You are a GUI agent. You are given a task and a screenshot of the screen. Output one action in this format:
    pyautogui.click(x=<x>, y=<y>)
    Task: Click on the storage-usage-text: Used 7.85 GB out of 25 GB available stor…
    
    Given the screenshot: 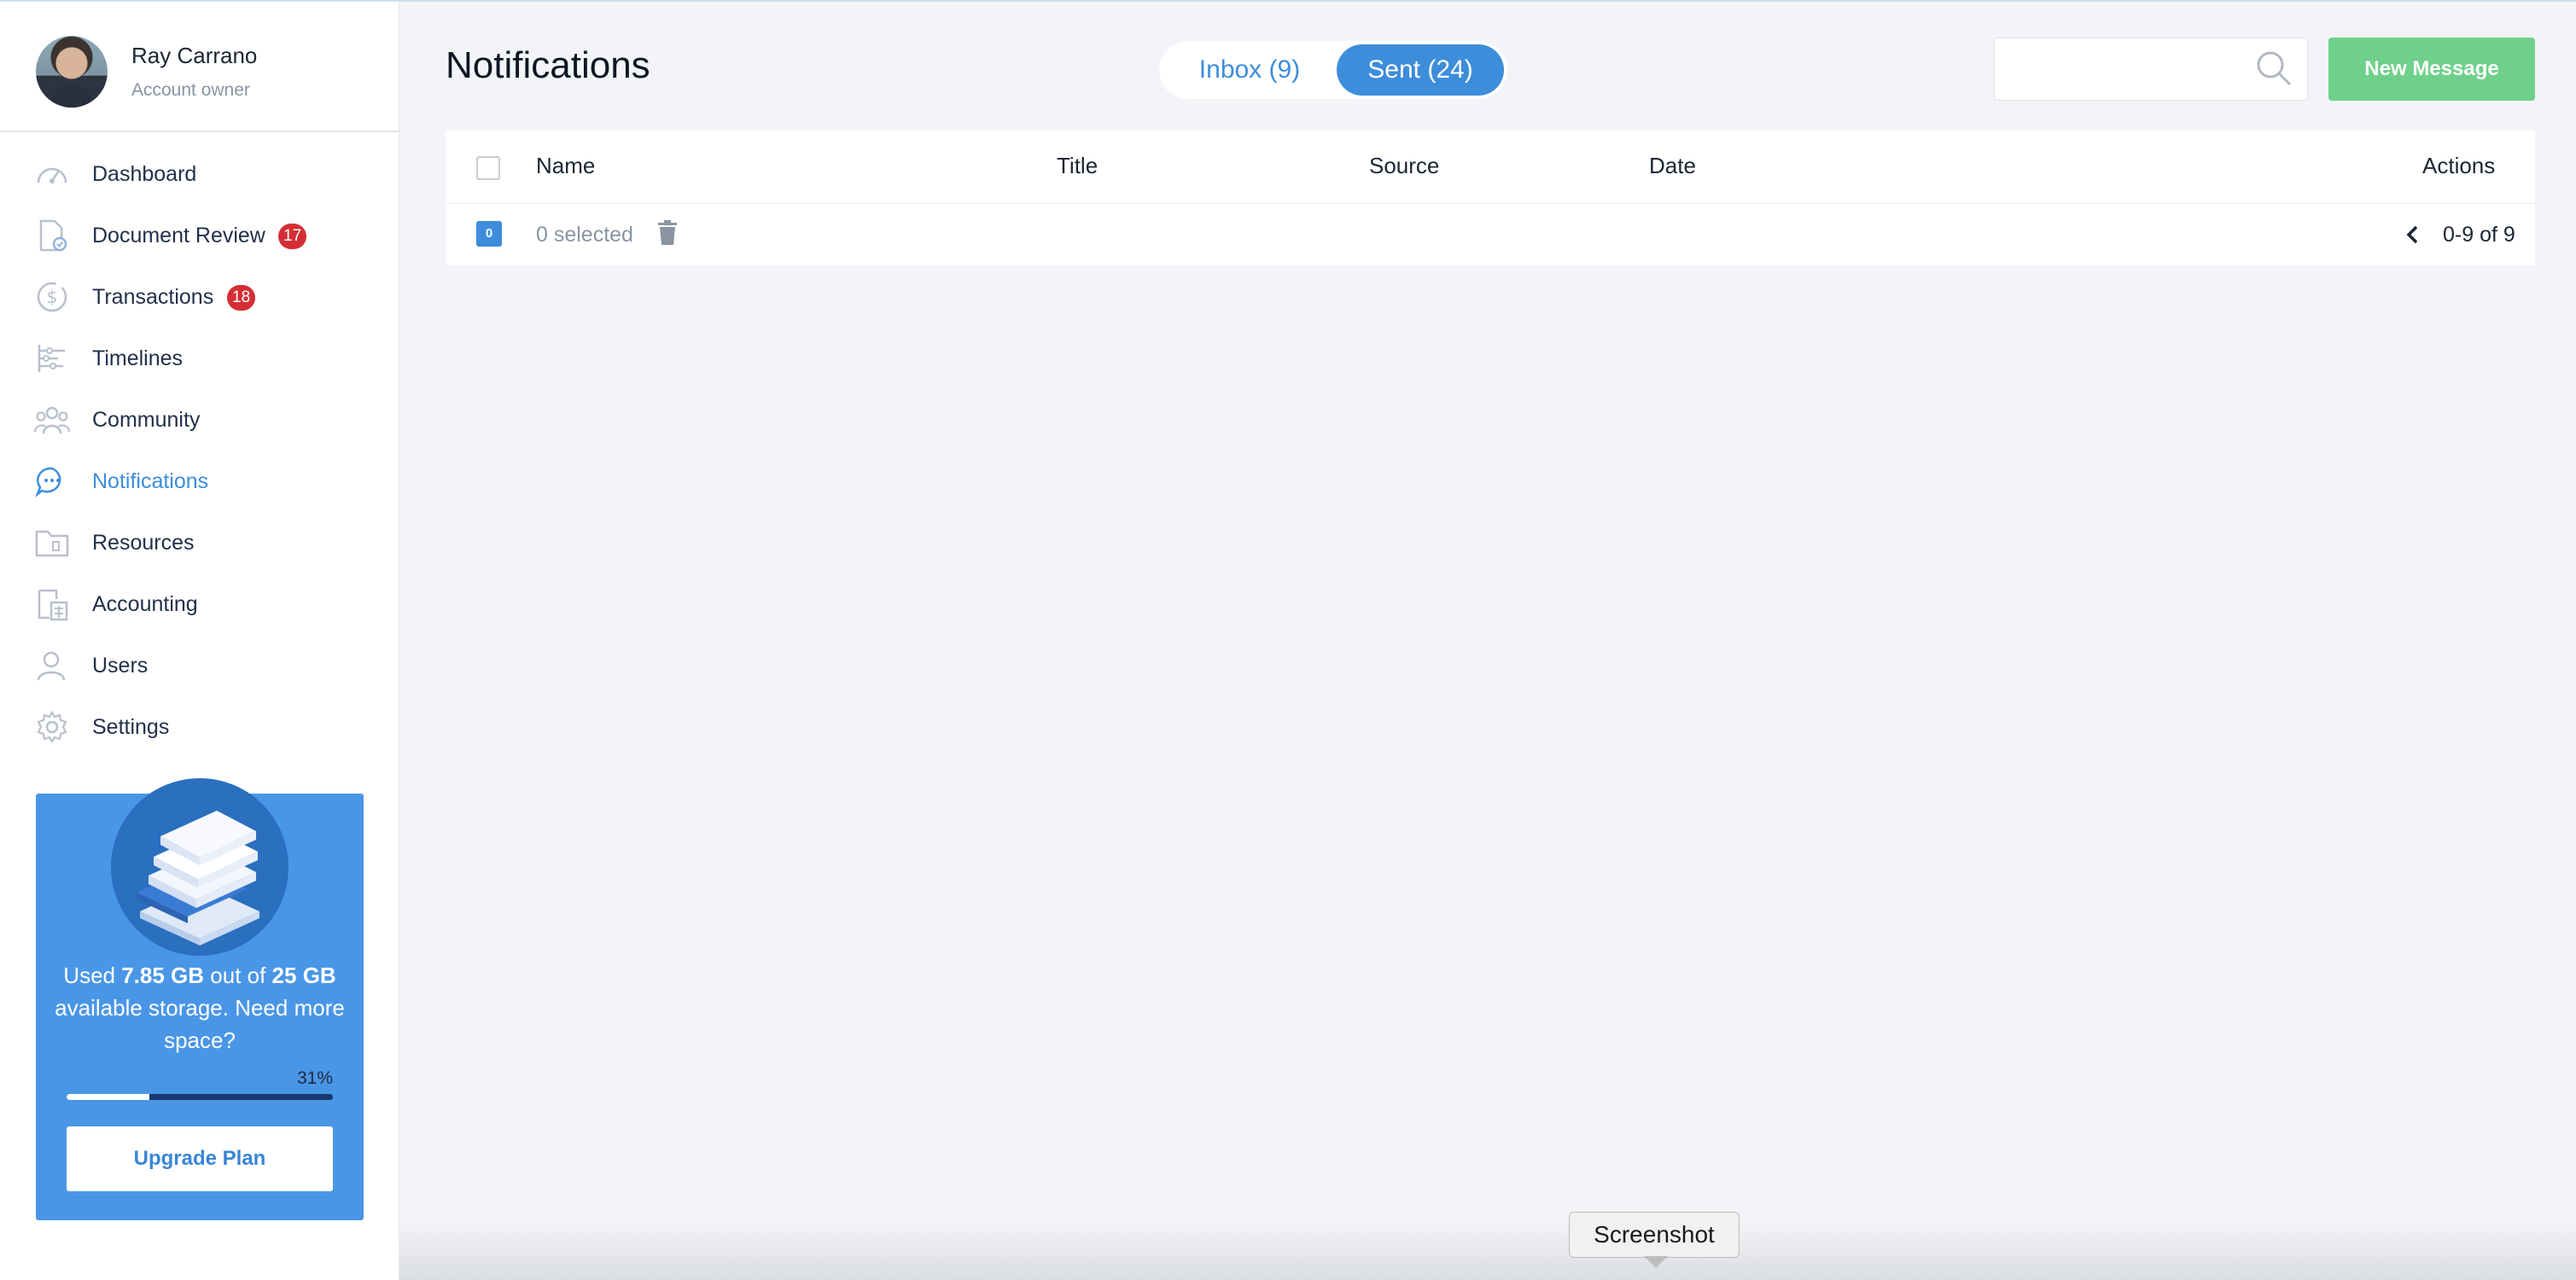 What is the action you would take?
    pyautogui.click(x=200, y=1008)
    